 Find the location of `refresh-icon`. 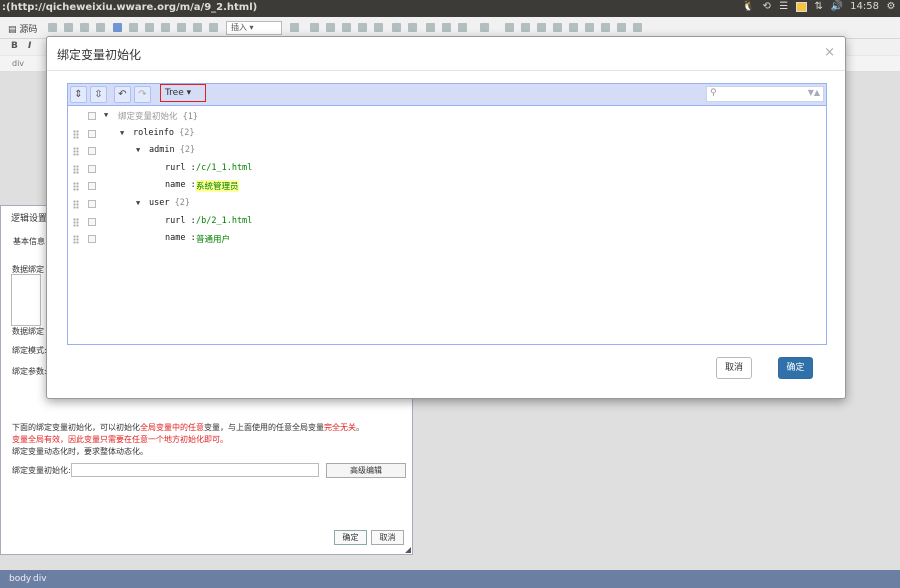

refresh-icon is located at coordinates (181, 27).